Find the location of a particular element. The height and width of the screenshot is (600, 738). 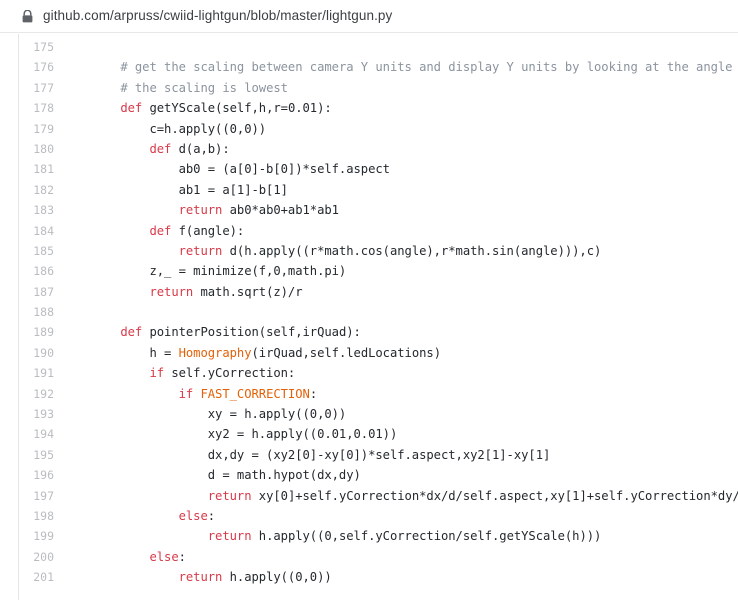

code-token-pln: math.sqrt(z)/r is located at coordinates (248, 291).